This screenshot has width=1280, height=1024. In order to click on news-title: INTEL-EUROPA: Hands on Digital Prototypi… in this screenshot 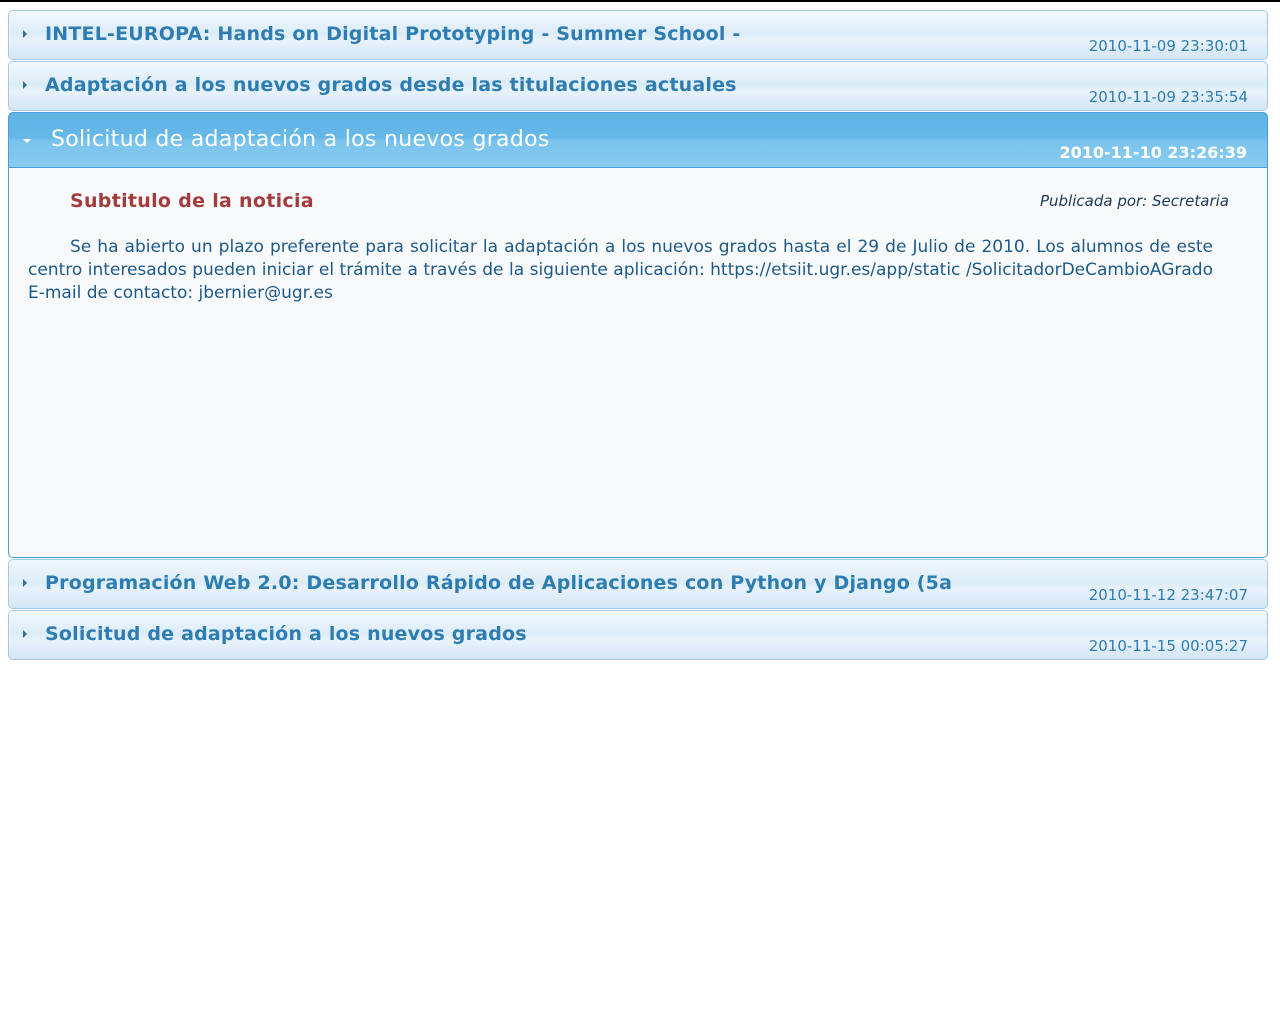, I will do `click(393, 34)`.